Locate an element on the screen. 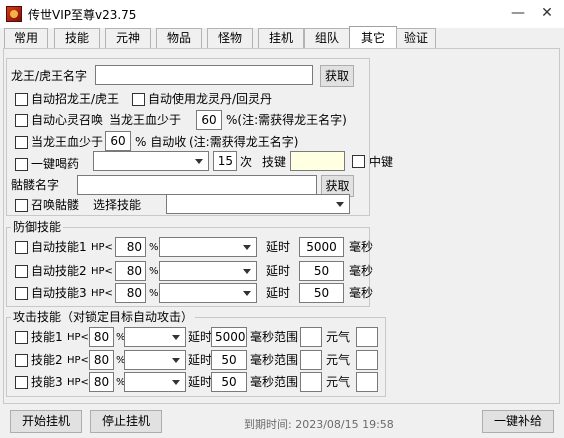 This screenshot has width=564, height=438. drink-checkbox is located at coordinates (21, 164).